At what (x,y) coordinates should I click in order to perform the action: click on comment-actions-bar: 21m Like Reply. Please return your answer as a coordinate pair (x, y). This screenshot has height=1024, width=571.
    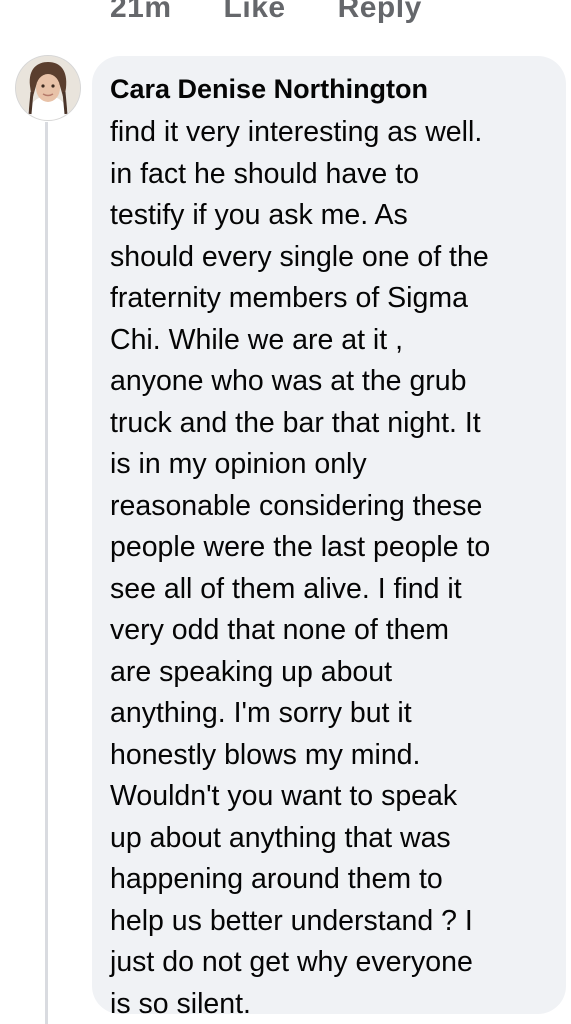
    Looking at the image, I should click on (266, 14).